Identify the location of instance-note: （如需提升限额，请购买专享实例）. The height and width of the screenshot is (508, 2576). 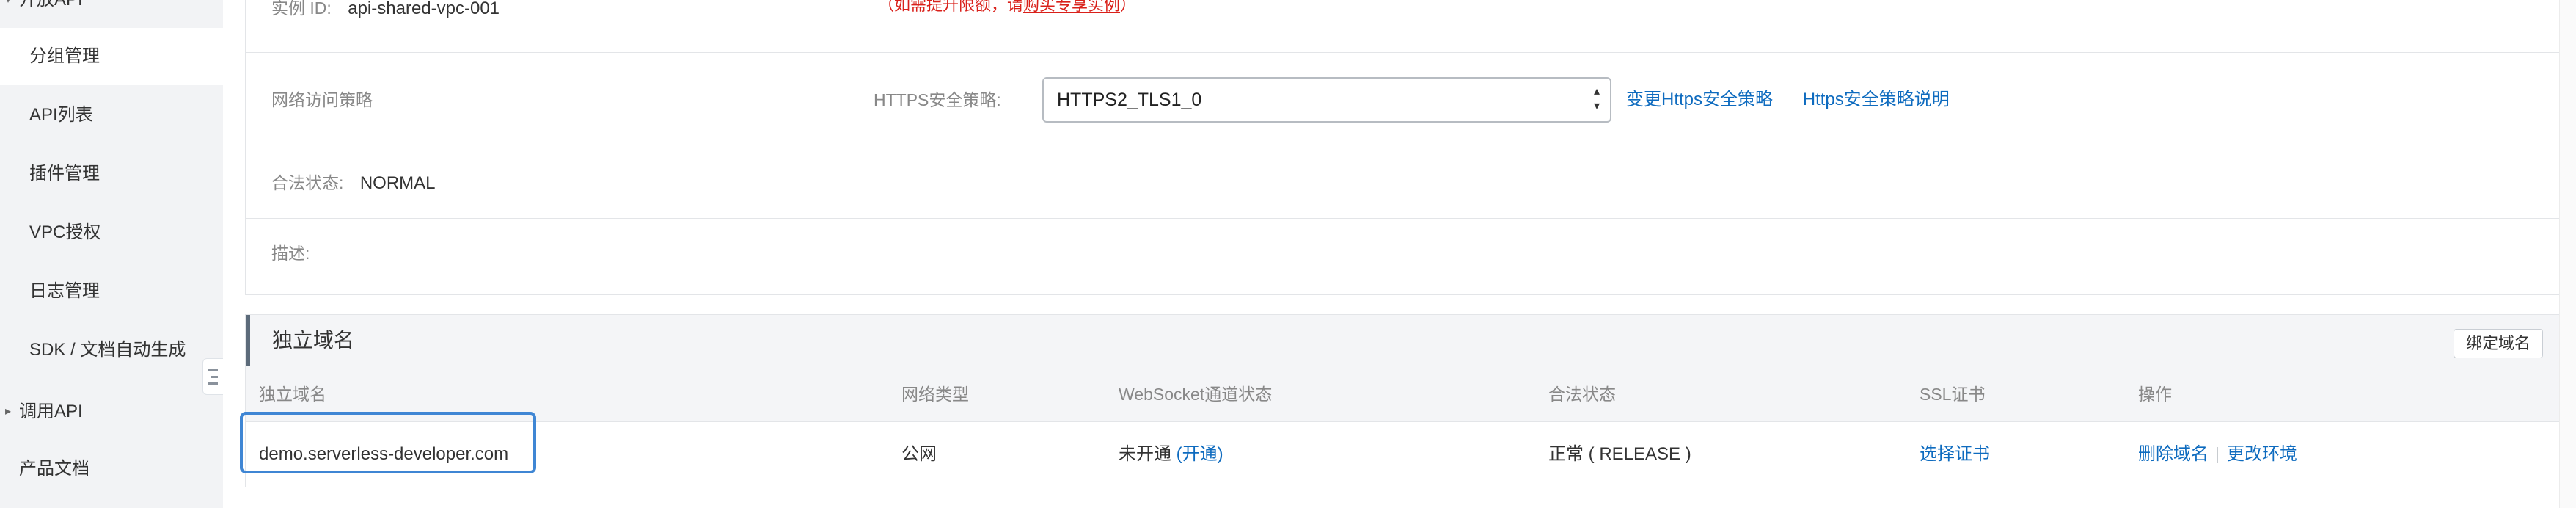
(1007, 8).